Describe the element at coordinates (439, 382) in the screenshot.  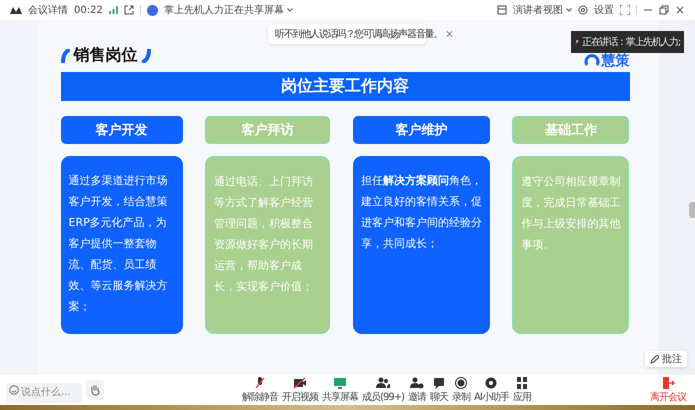
I see `chat-bubble-icon` at that location.